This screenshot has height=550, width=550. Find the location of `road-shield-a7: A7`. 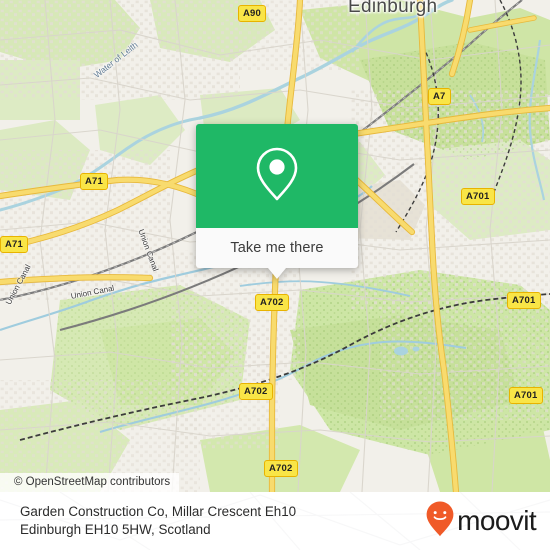

road-shield-a7: A7 is located at coordinates (439, 96).